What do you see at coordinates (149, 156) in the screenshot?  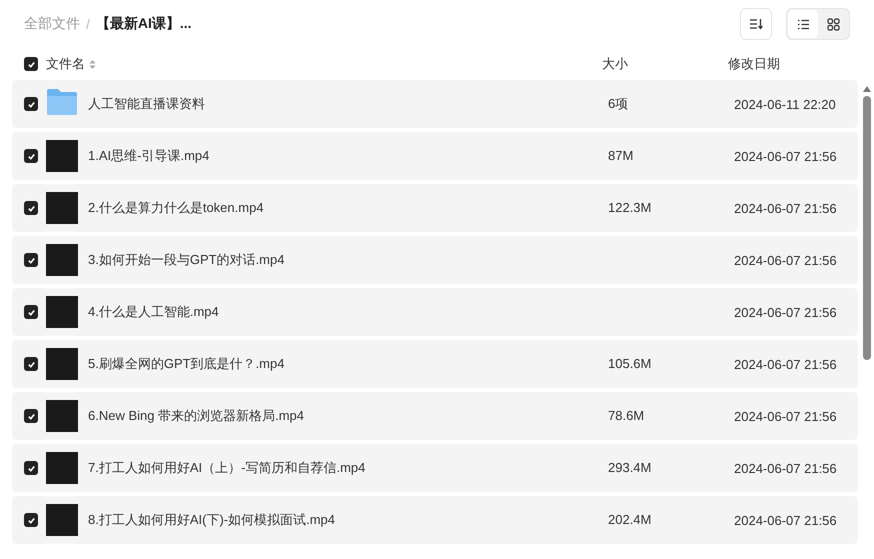 I see `file-name: 1.AI思维-引导课.mp4` at bounding box center [149, 156].